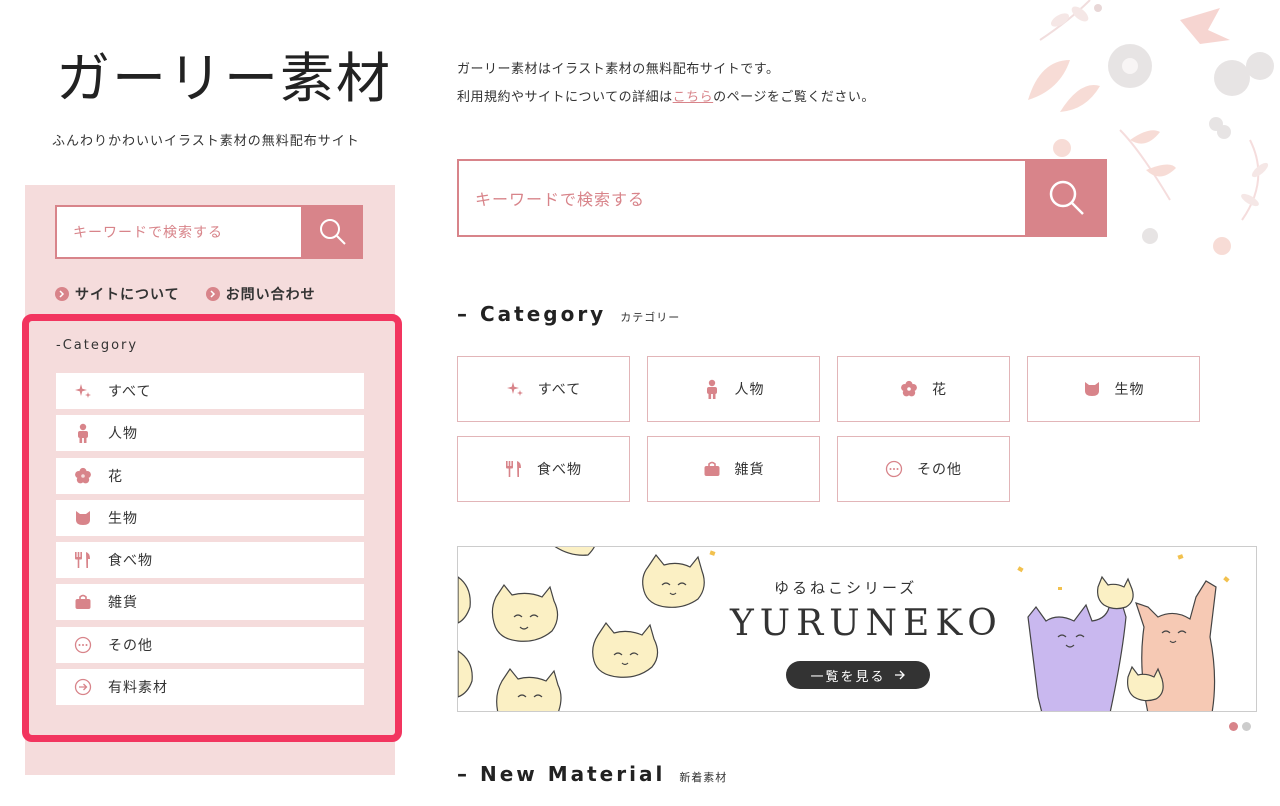 The width and height of the screenshot is (1280, 806). I want to click on cat-illustrations-right, so click(1123, 632).